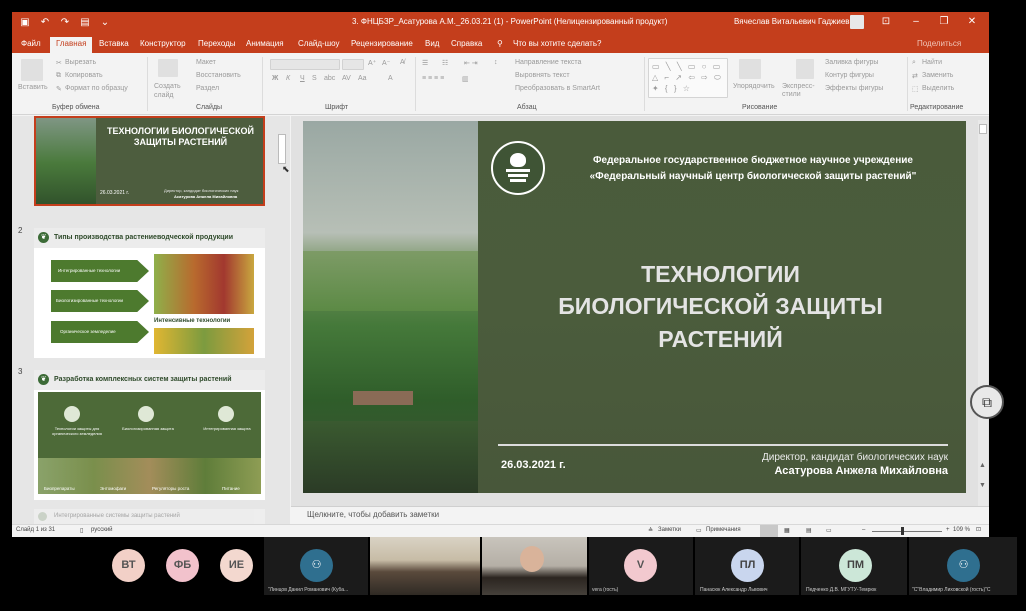 This screenshot has width=1026, height=611. What do you see at coordinates (471, 63) in the screenshot?
I see `indent-icon: ⇤ ⇥` at bounding box center [471, 63].